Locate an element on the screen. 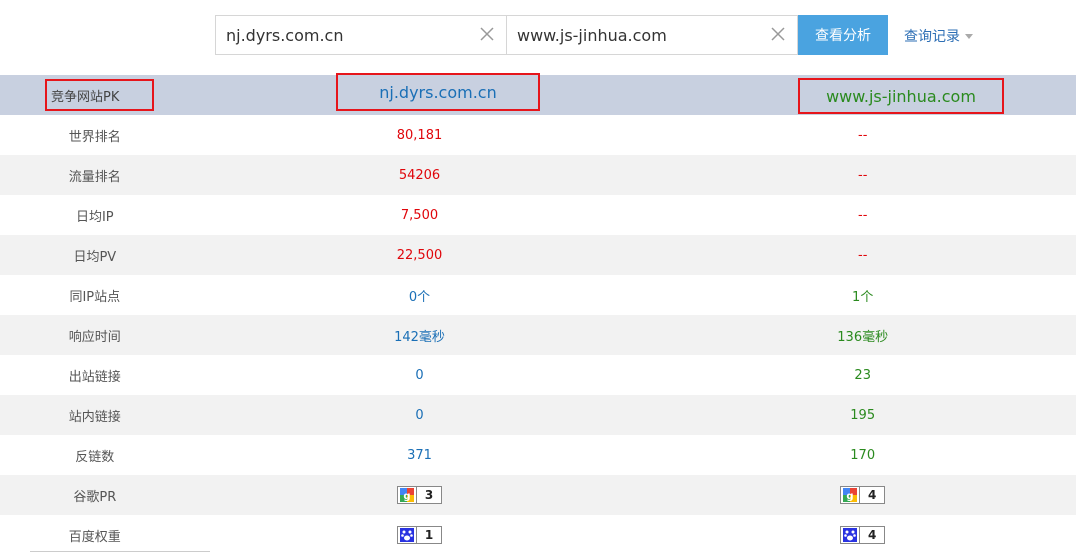  table-row: 日均IP 7,500 -- is located at coordinates (538, 215).